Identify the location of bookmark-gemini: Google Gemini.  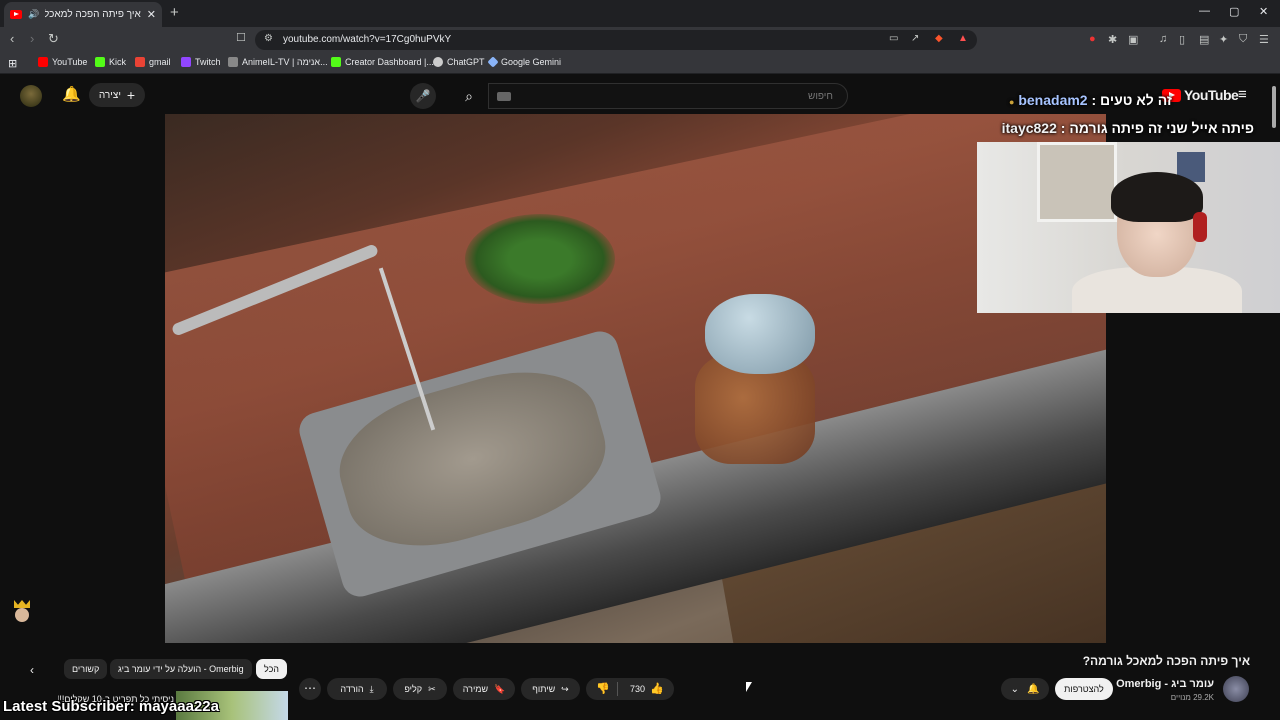
(524, 62).